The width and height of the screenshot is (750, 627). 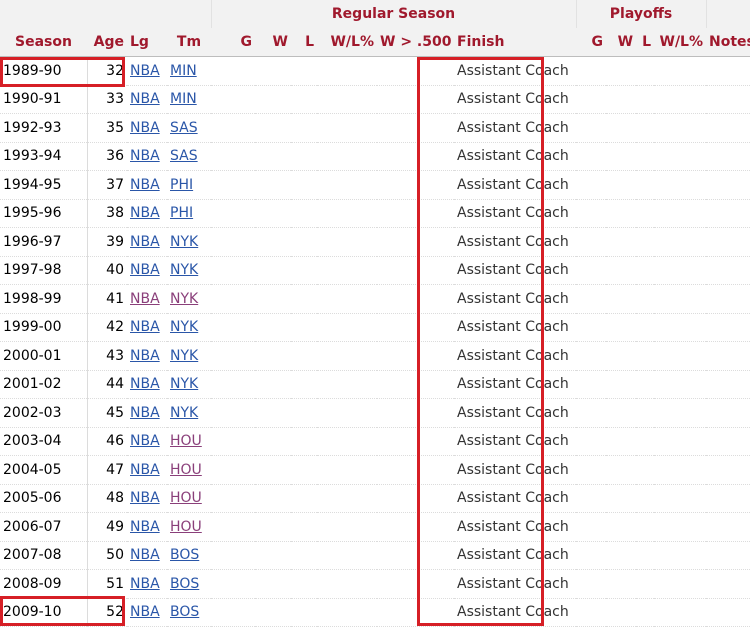 I want to click on team-cell: PHI, so click(x=189, y=185).